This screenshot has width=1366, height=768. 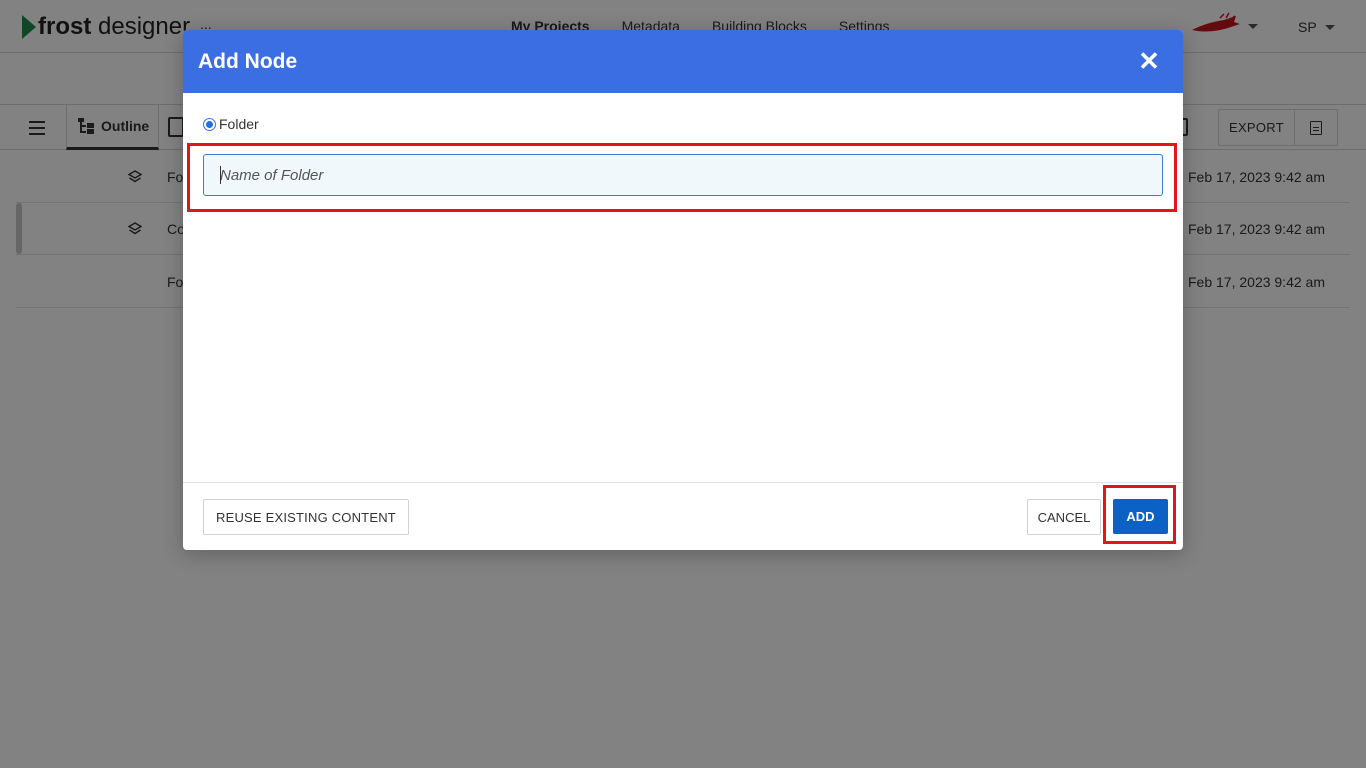 What do you see at coordinates (1140, 516) in the screenshot?
I see `add-button: ADD` at bounding box center [1140, 516].